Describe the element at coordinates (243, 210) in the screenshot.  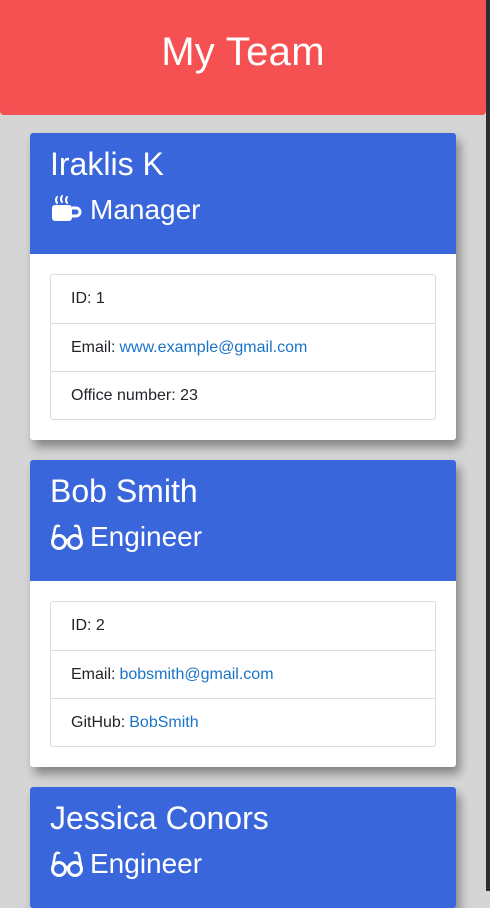
I see `employee-role: Manager` at that location.